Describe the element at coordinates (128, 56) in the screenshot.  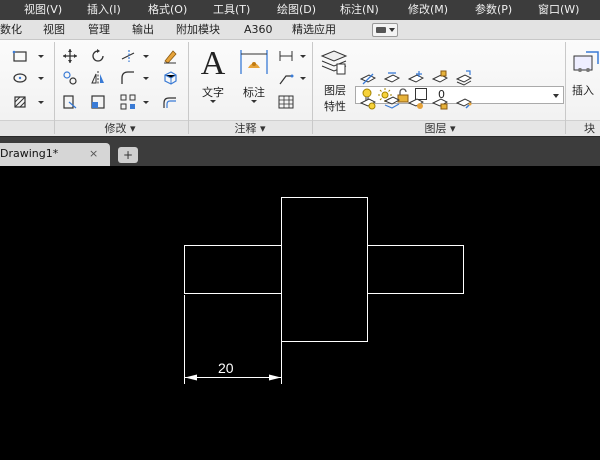
I see `trim-icon` at that location.